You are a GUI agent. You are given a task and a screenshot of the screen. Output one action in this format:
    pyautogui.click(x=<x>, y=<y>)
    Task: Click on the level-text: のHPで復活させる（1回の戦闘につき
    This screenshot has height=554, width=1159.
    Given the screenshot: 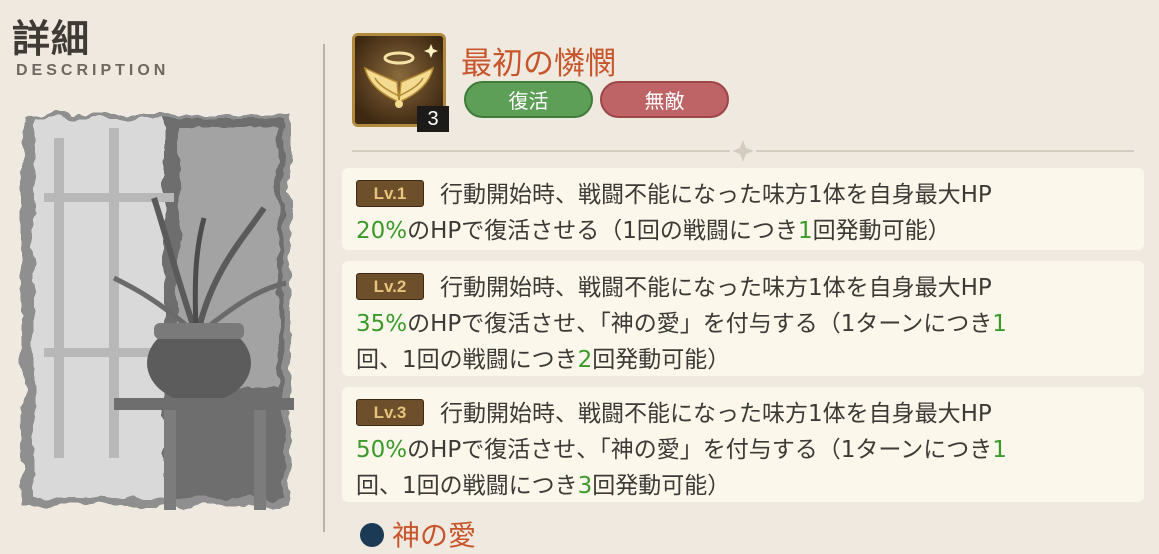 What is the action you would take?
    pyautogui.click(x=602, y=231)
    